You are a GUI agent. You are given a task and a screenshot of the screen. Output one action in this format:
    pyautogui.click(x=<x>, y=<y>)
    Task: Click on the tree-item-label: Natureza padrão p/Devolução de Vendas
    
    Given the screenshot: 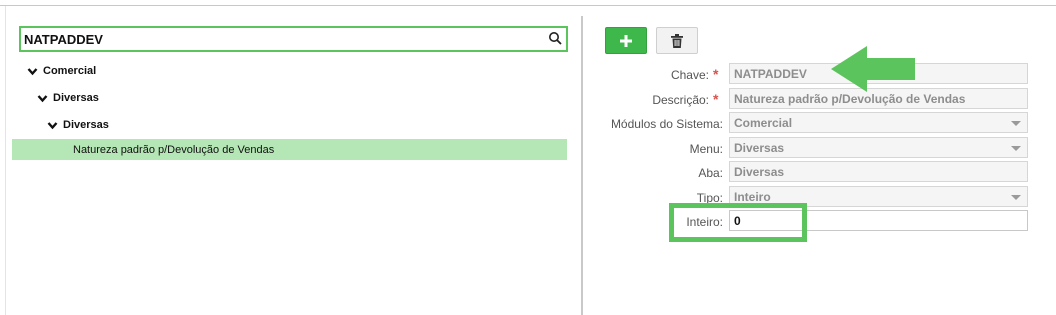 What is the action you would take?
    pyautogui.click(x=174, y=149)
    